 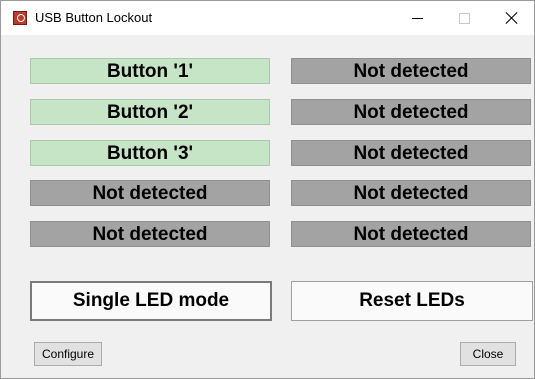 I want to click on button-slot-right-4: Not detected, so click(x=411, y=193).